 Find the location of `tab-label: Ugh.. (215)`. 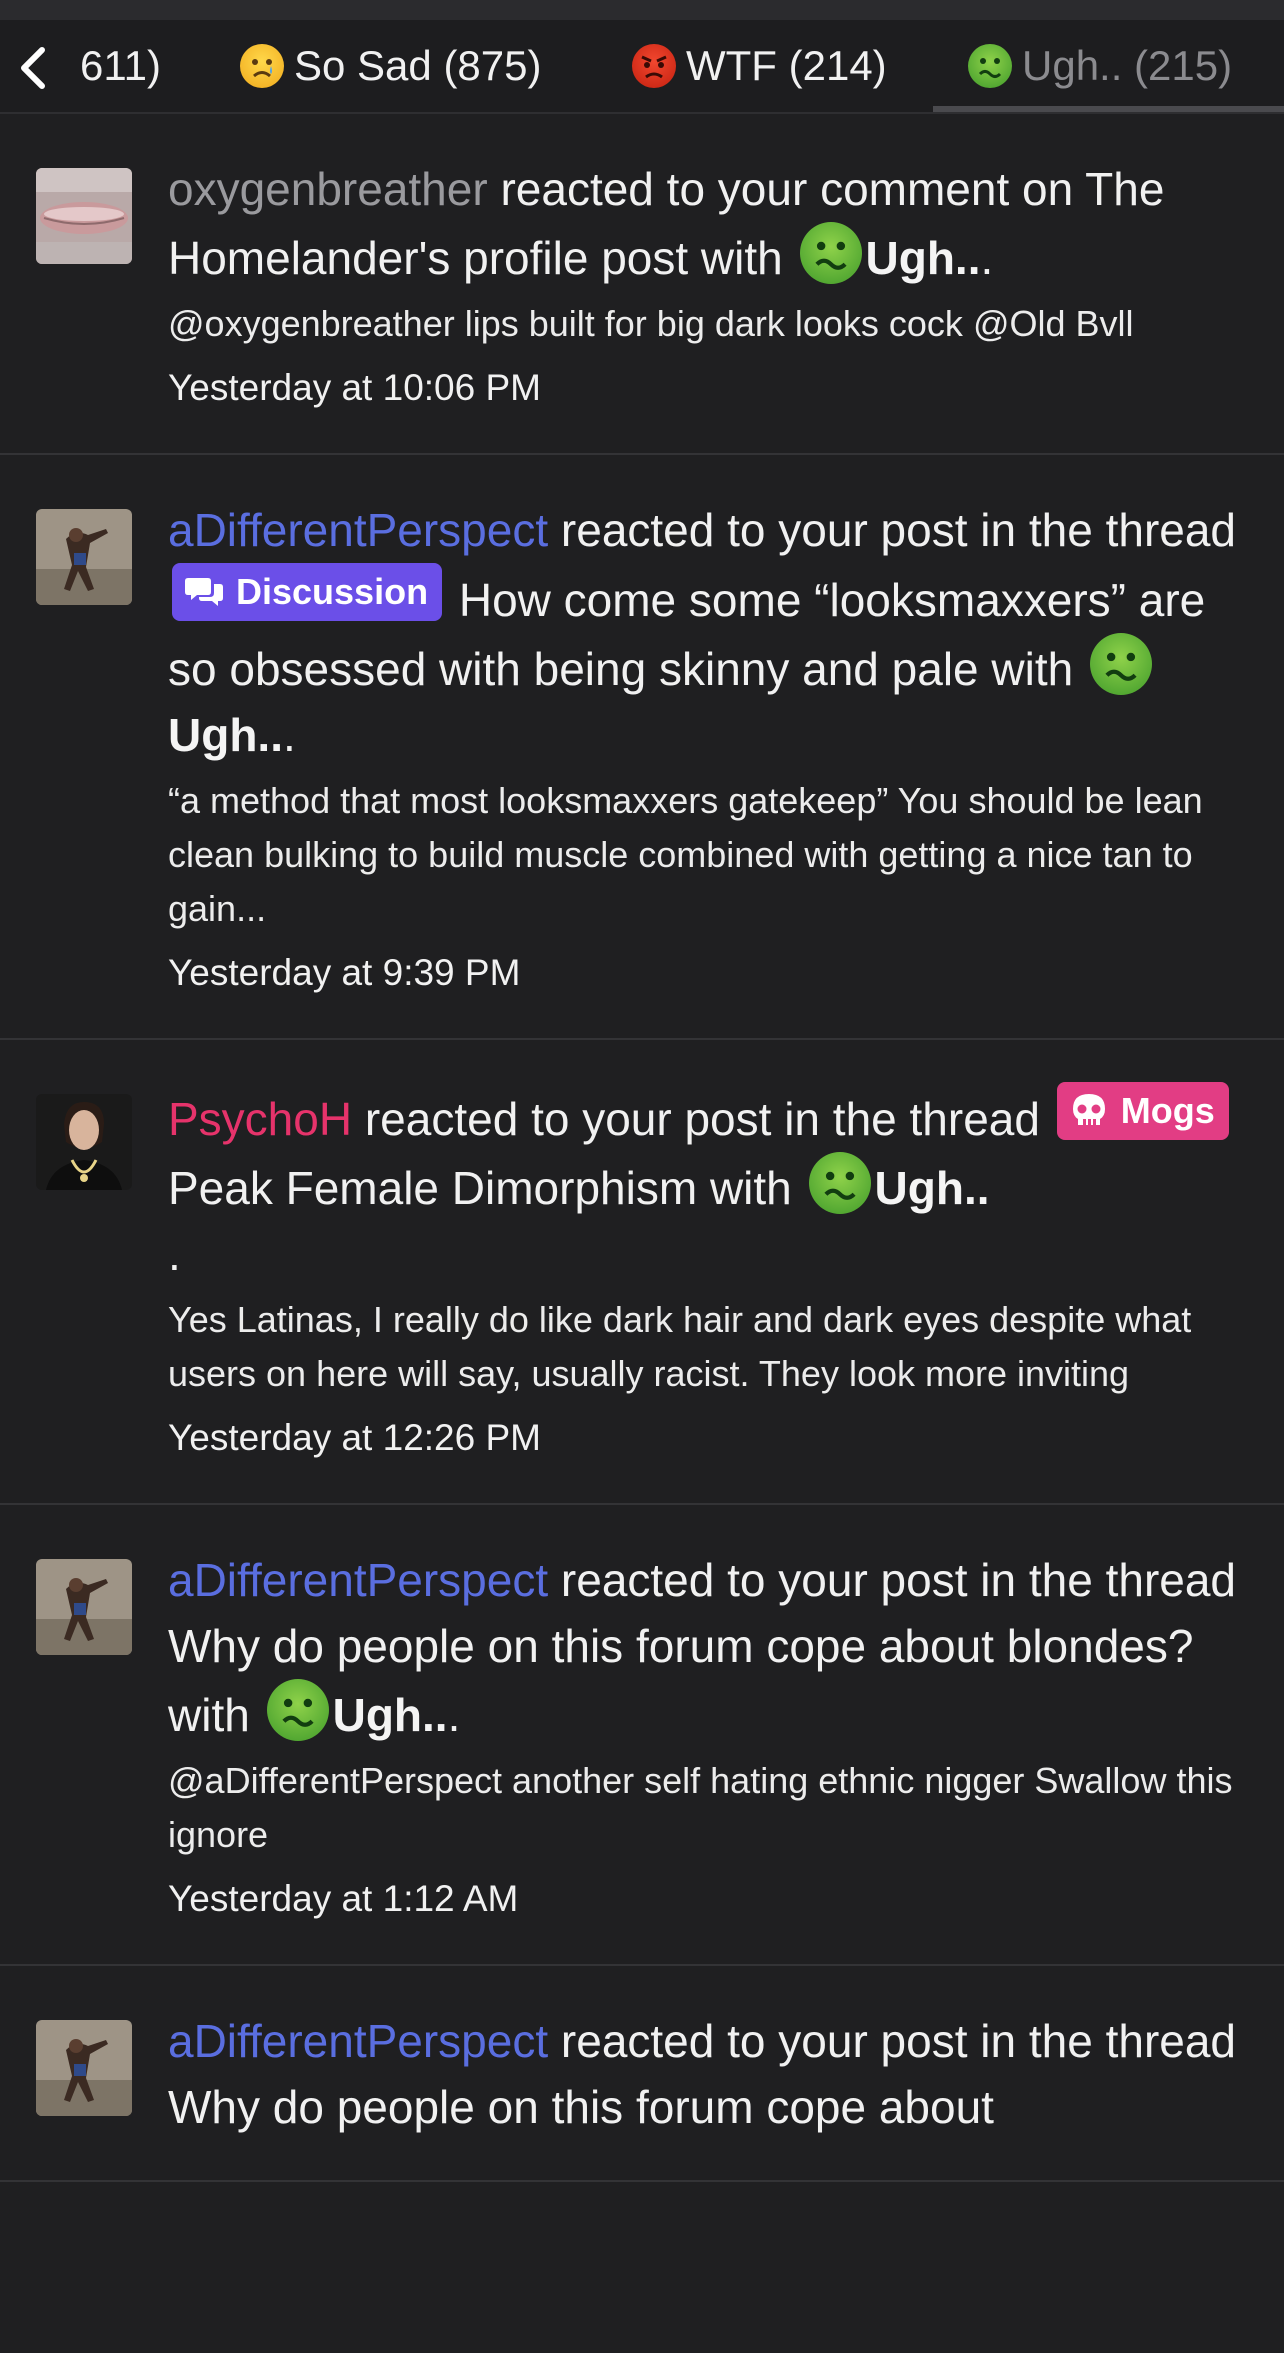

tab-label: Ugh.. (215) is located at coordinates (1127, 65).